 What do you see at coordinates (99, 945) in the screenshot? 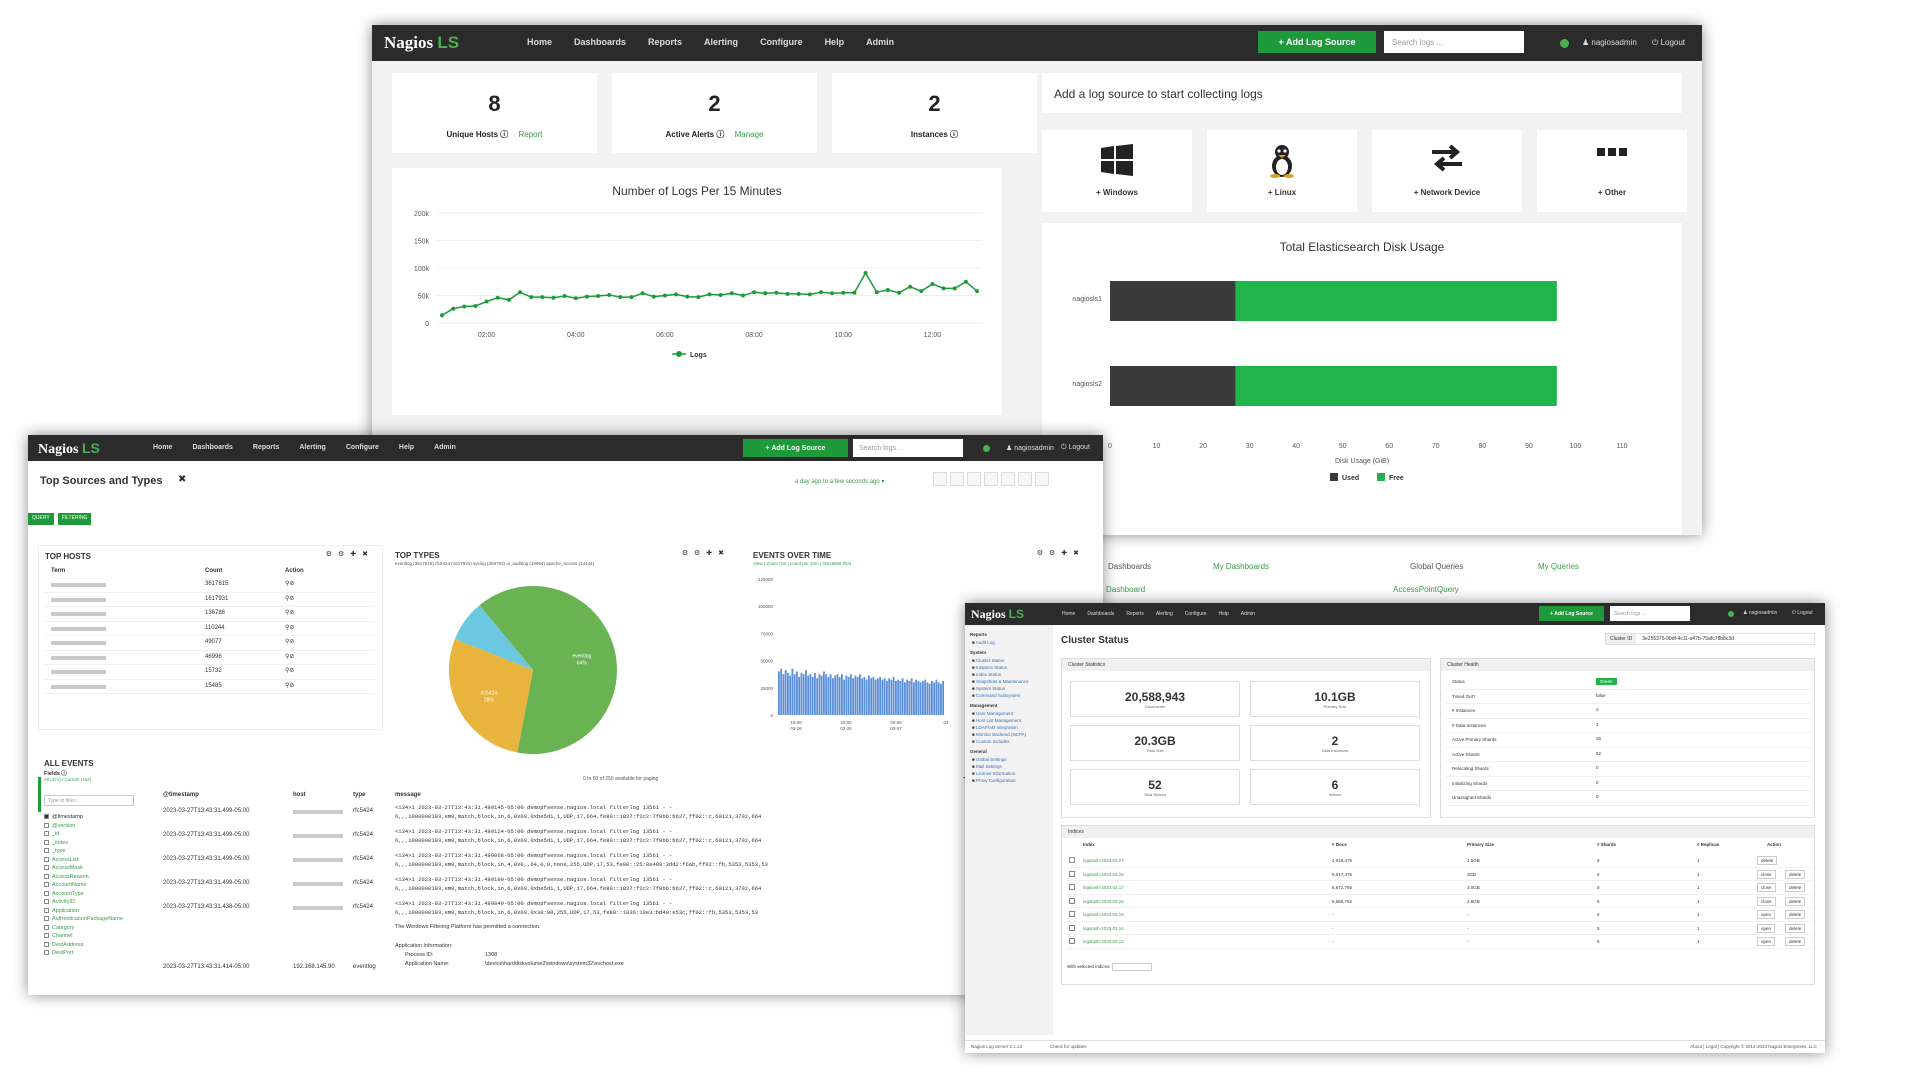
I see `field-item: DestAddress` at bounding box center [99, 945].